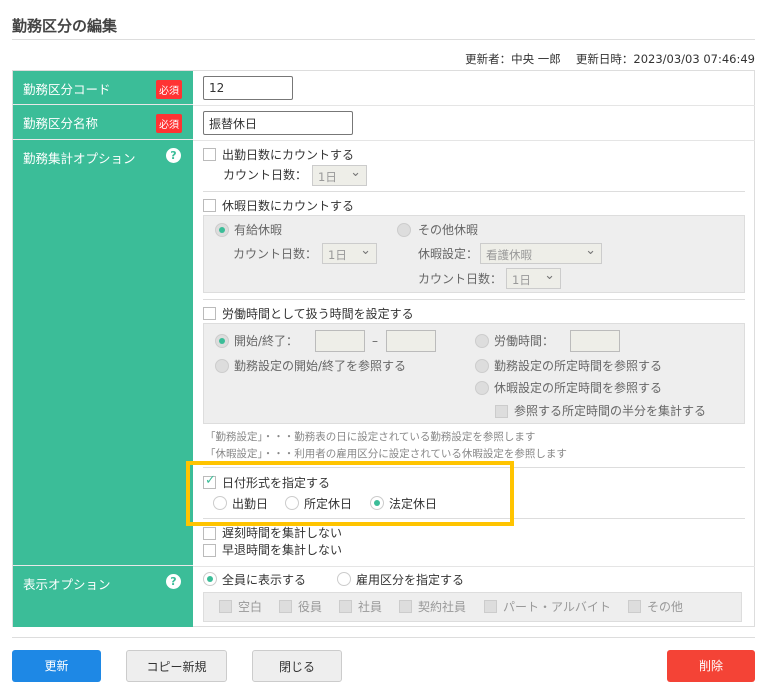 The width and height of the screenshot is (765, 694). I want to click on count-work-label: 出勤日数にカウントする, so click(288, 155).